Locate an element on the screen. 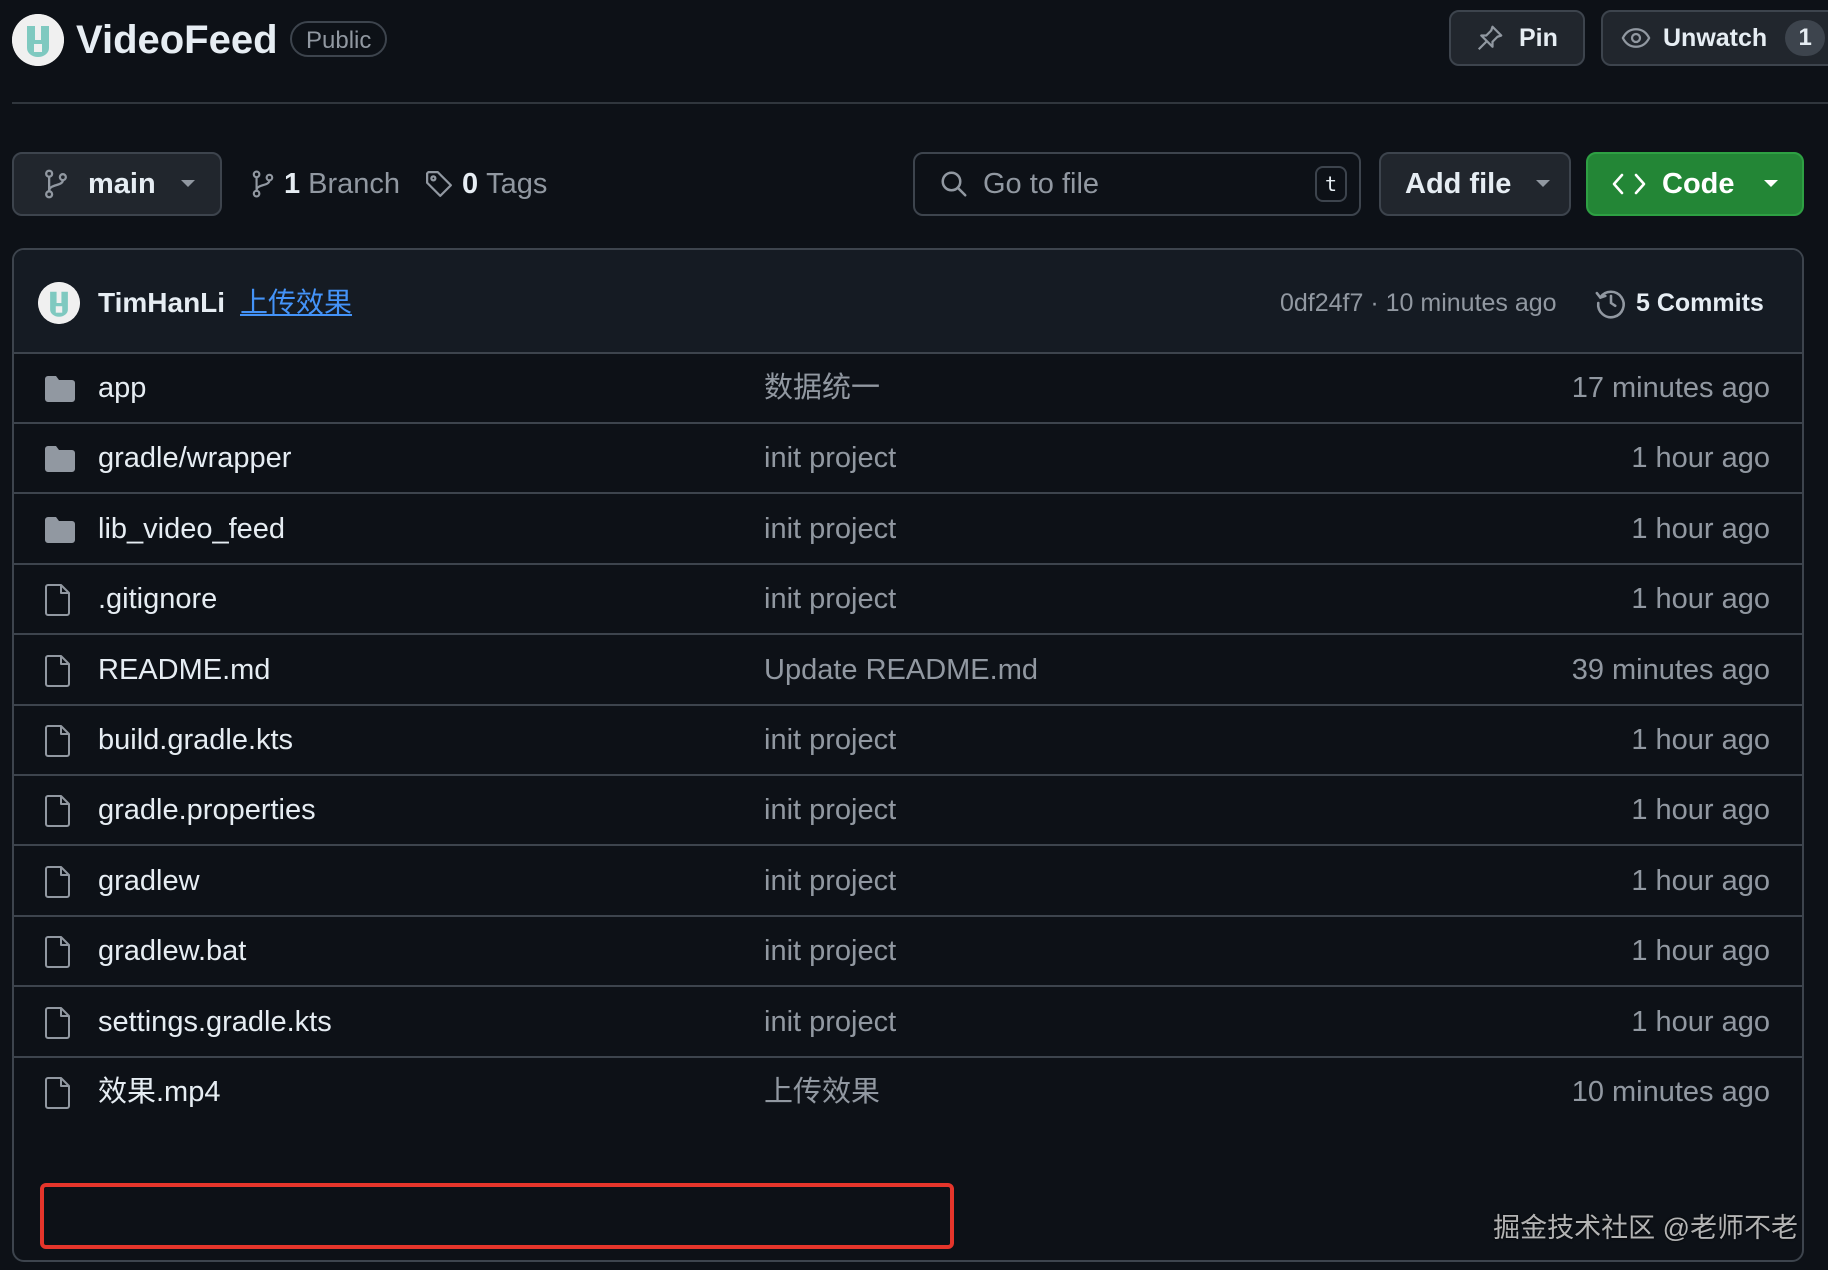 This screenshot has height=1270, width=1828. highlight-annotation-box is located at coordinates (497, 1216).